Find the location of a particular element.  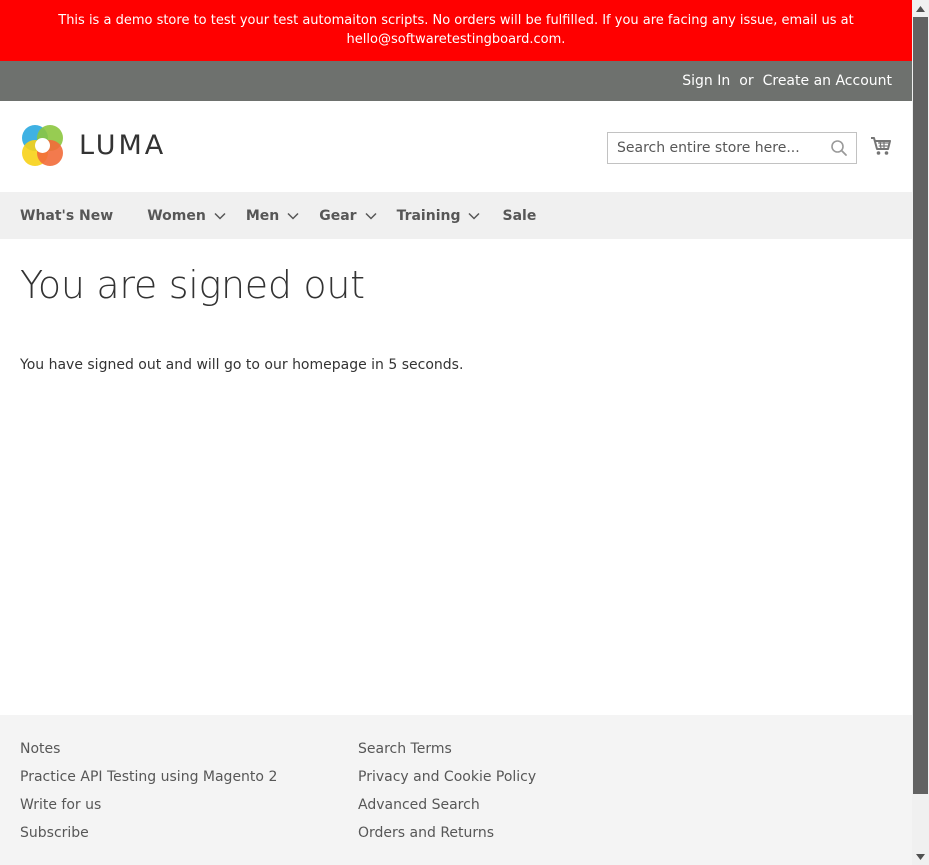

cart-icon is located at coordinates (881, 146).